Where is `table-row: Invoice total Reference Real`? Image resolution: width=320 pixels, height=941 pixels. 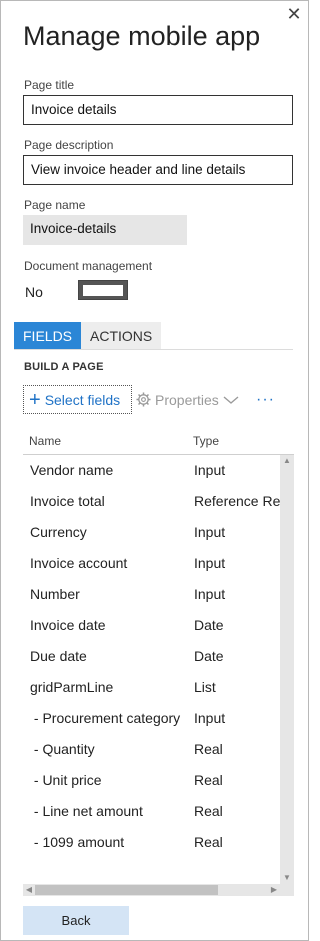 table-row: Invoice total Reference Real is located at coordinates (151, 501).